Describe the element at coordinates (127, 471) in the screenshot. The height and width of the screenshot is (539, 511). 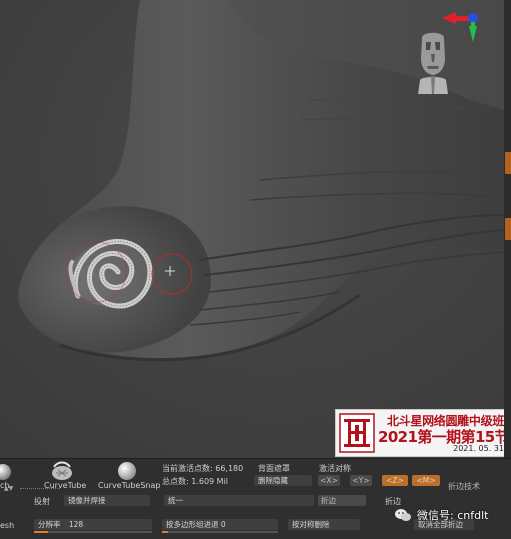
I see `curvetubesnap-brush-icon` at that location.